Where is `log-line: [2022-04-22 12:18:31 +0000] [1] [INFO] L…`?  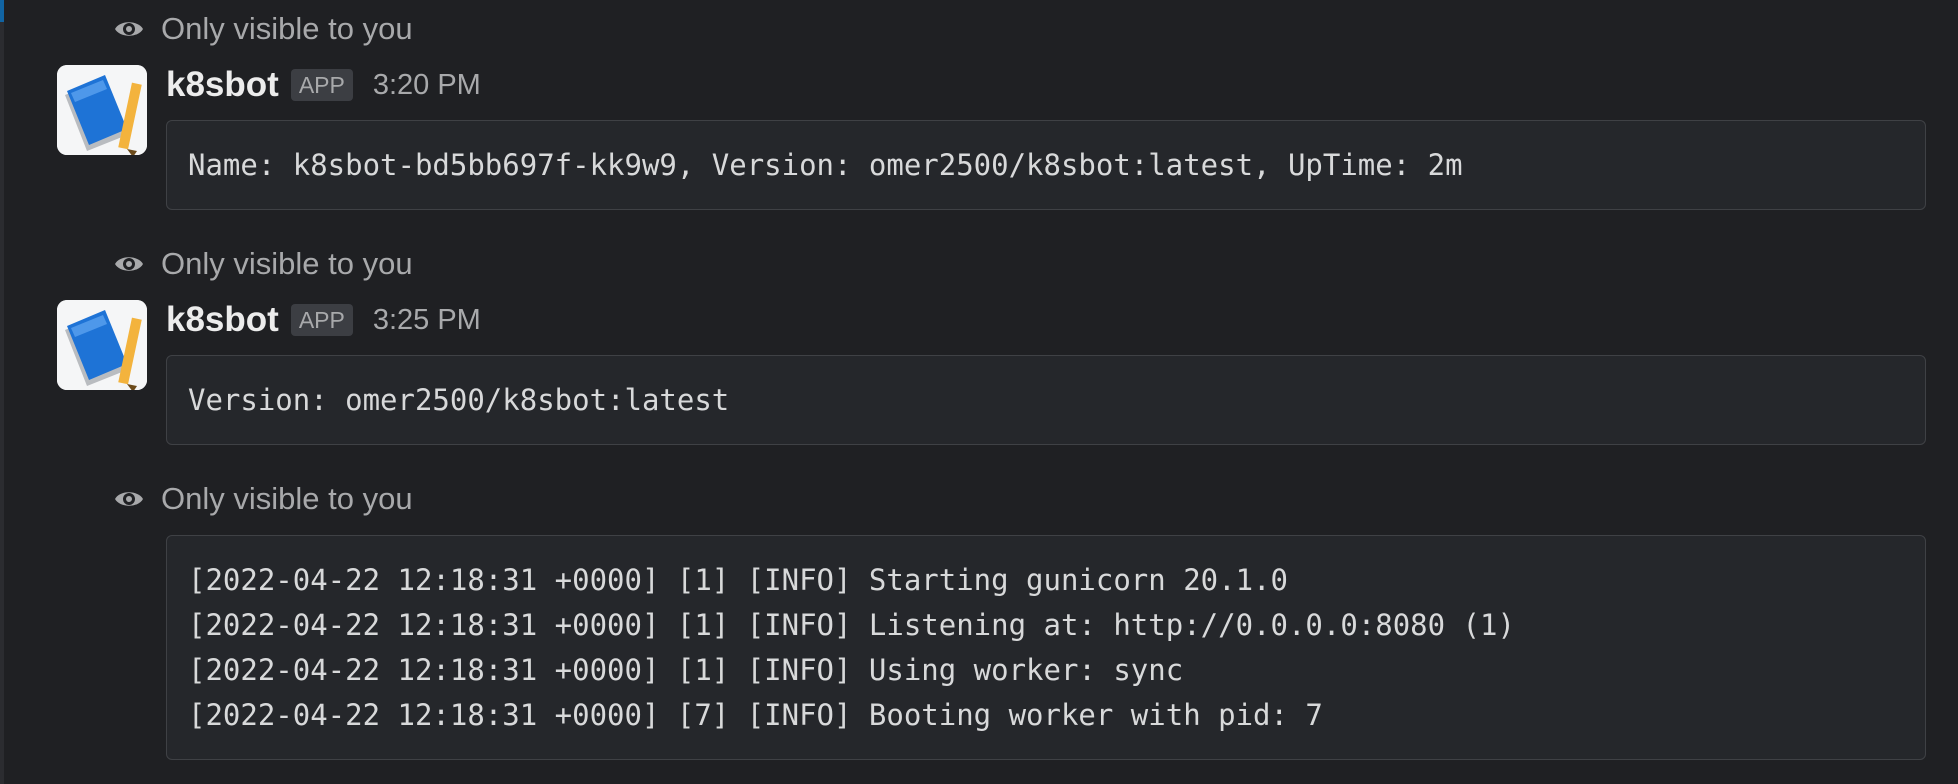
log-line: [2022-04-22 12:18:31 +0000] [1] [INFO] L… is located at coordinates (851, 625).